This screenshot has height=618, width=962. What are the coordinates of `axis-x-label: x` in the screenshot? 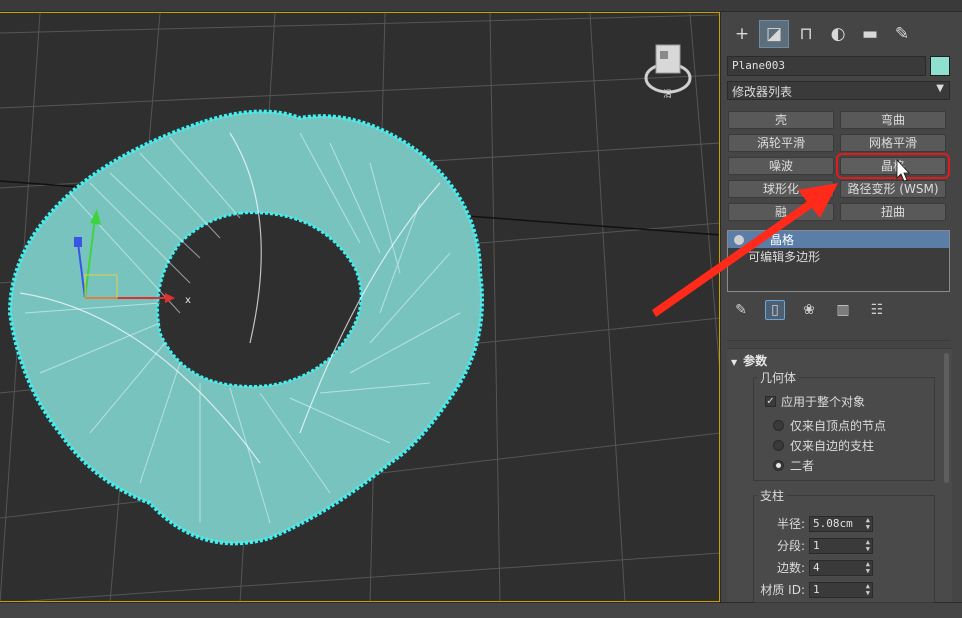 It's located at (188, 300).